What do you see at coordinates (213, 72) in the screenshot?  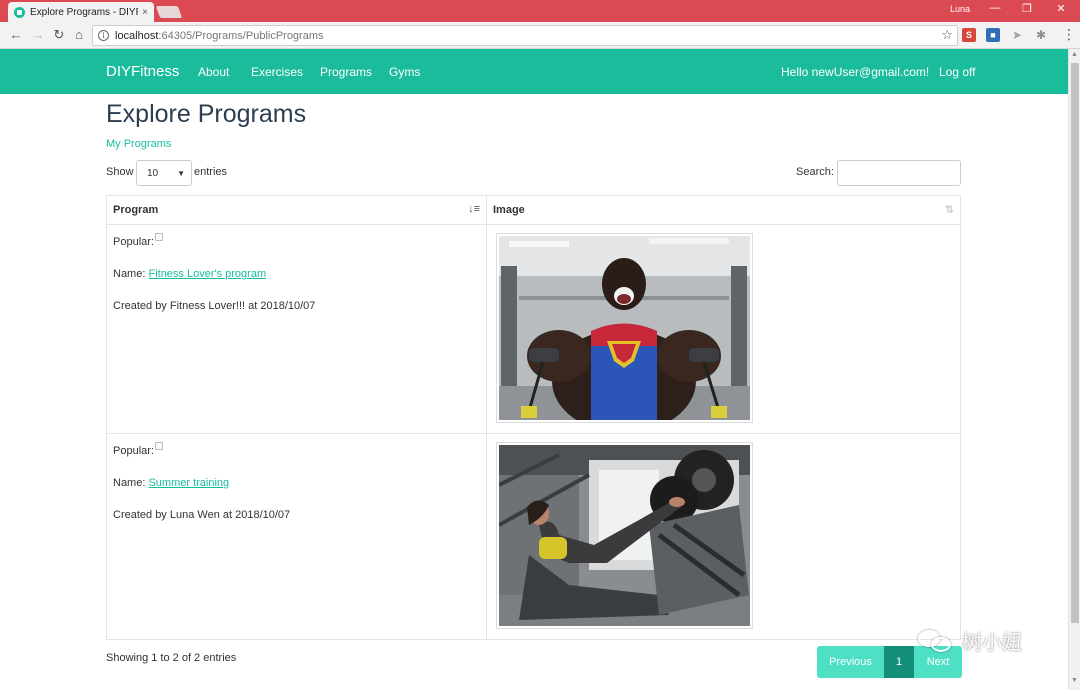 I see `nav-link-about: About` at bounding box center [213, 72].